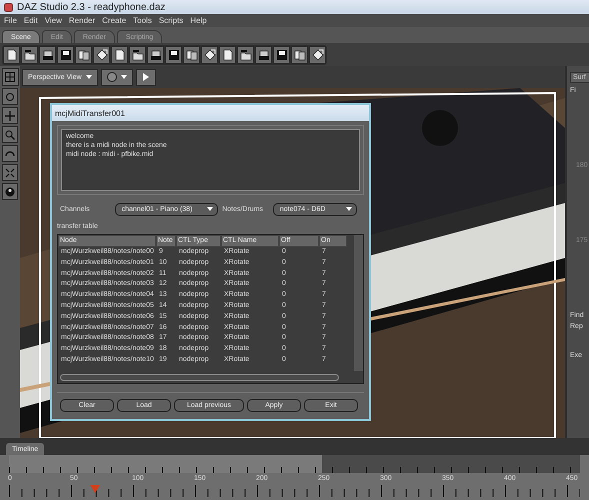  I want to click on save-icon, so click(66, 54).